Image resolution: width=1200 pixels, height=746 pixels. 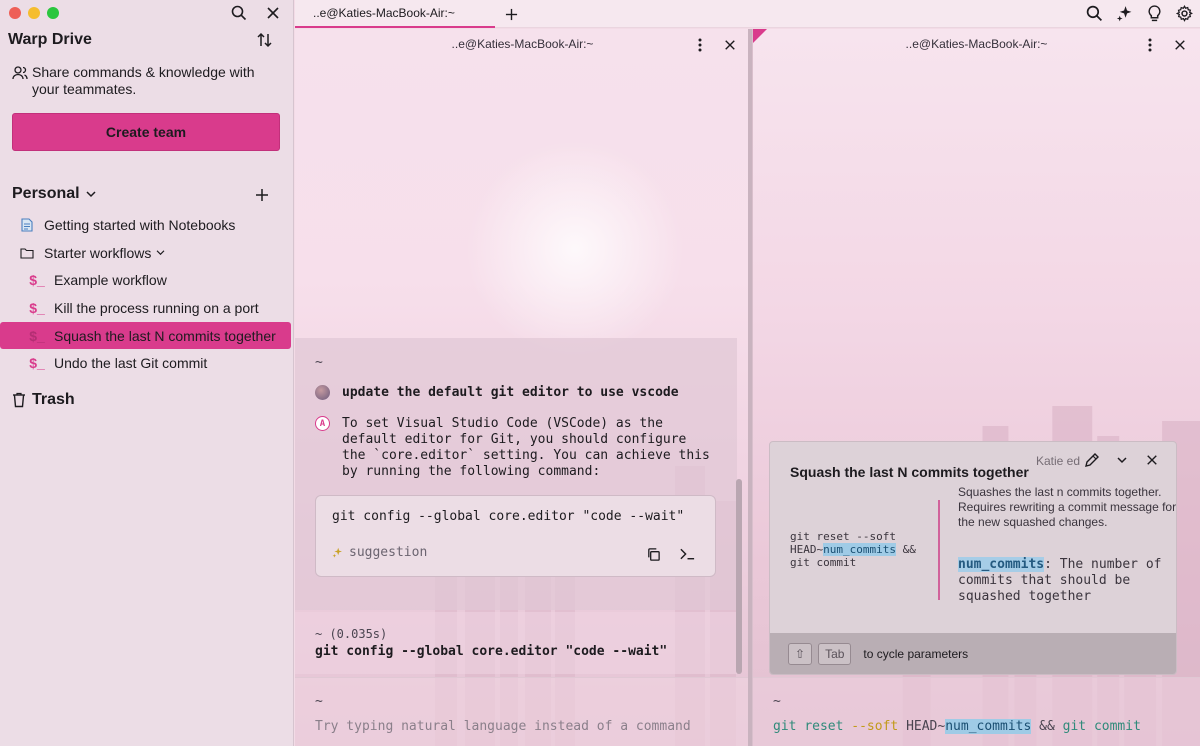 What do you see at coordinates (165, 335) in the screenshot?
I see `sidebar-item-label: Squash the last N commits together` at bounding box center [165, 335].